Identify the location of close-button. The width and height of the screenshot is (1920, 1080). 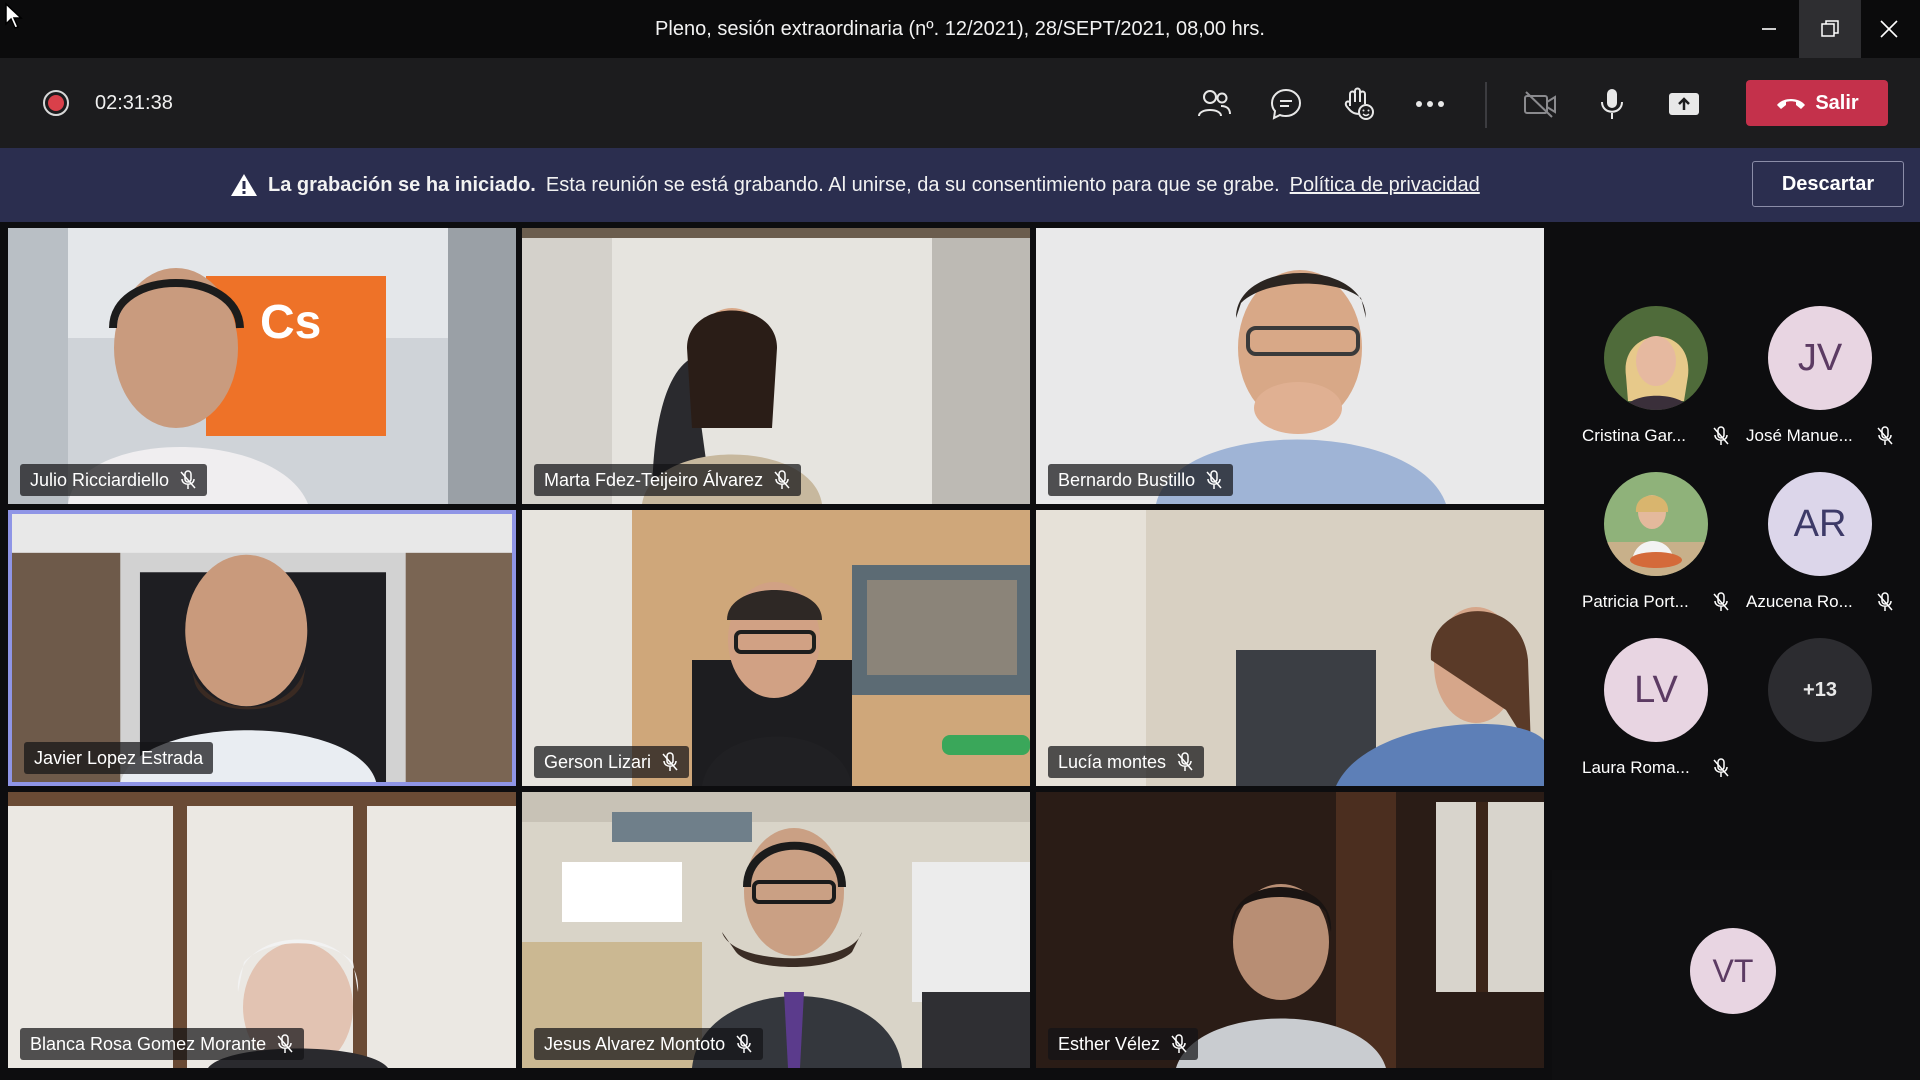
(1889, 29).